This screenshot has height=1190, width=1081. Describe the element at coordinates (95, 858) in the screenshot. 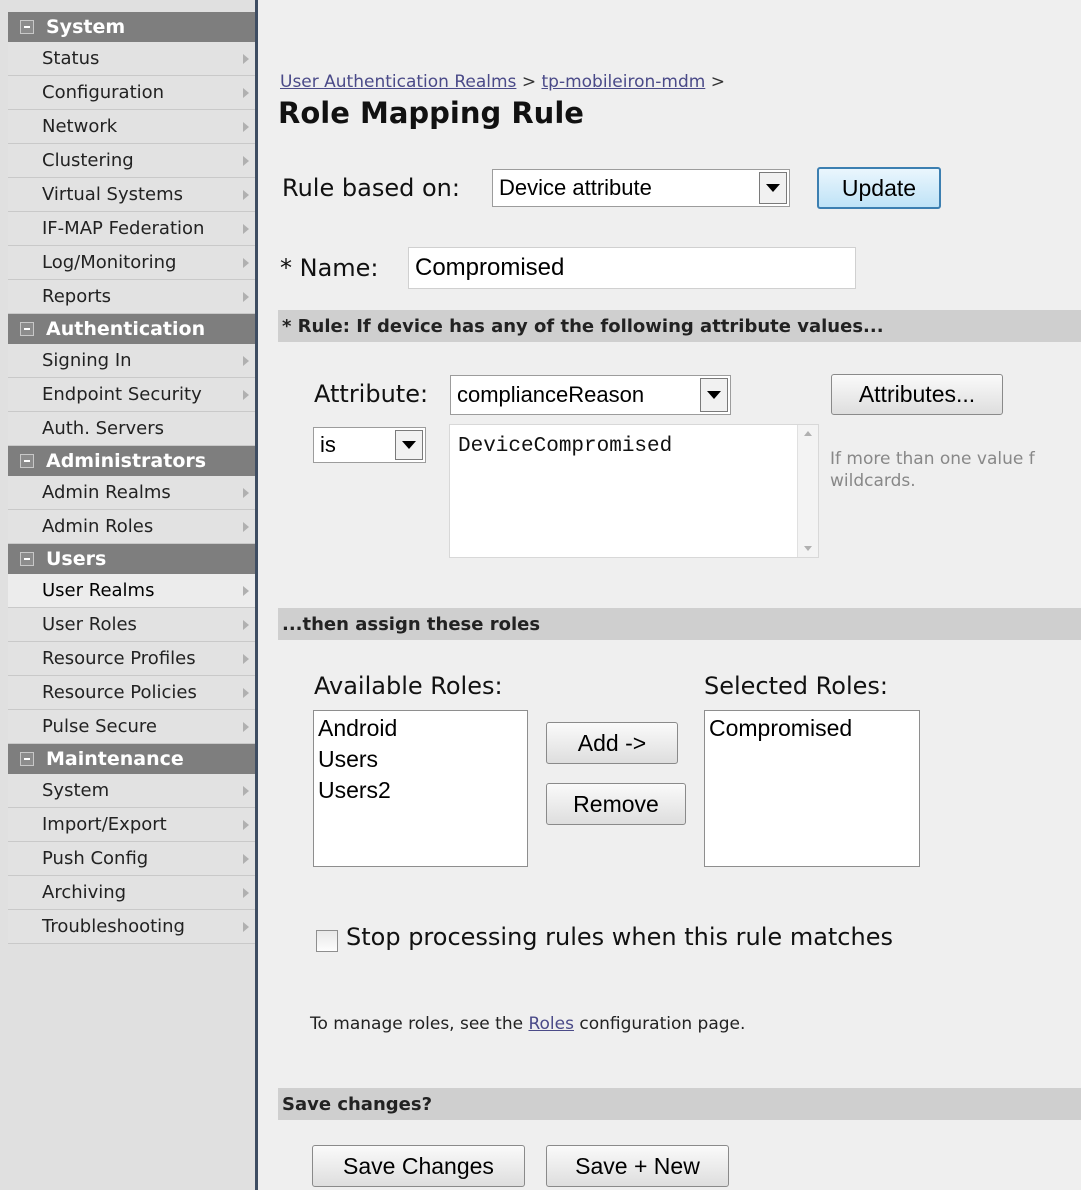

I see `nav-label: Push Config` at that location.